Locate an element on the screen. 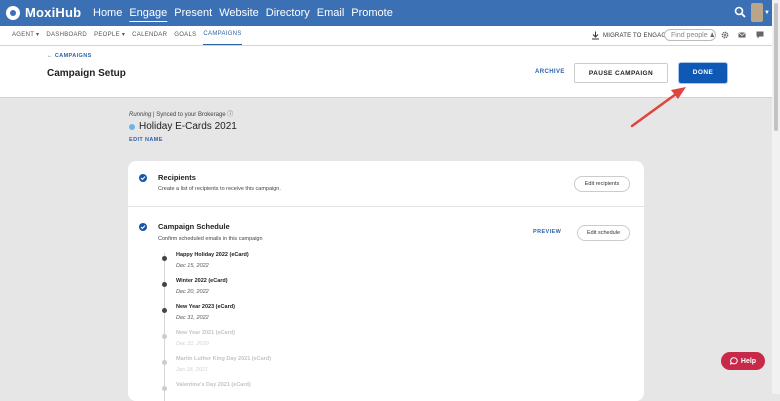  edit-schedule-button: Edit schedule is located at coordinates (603, 233).